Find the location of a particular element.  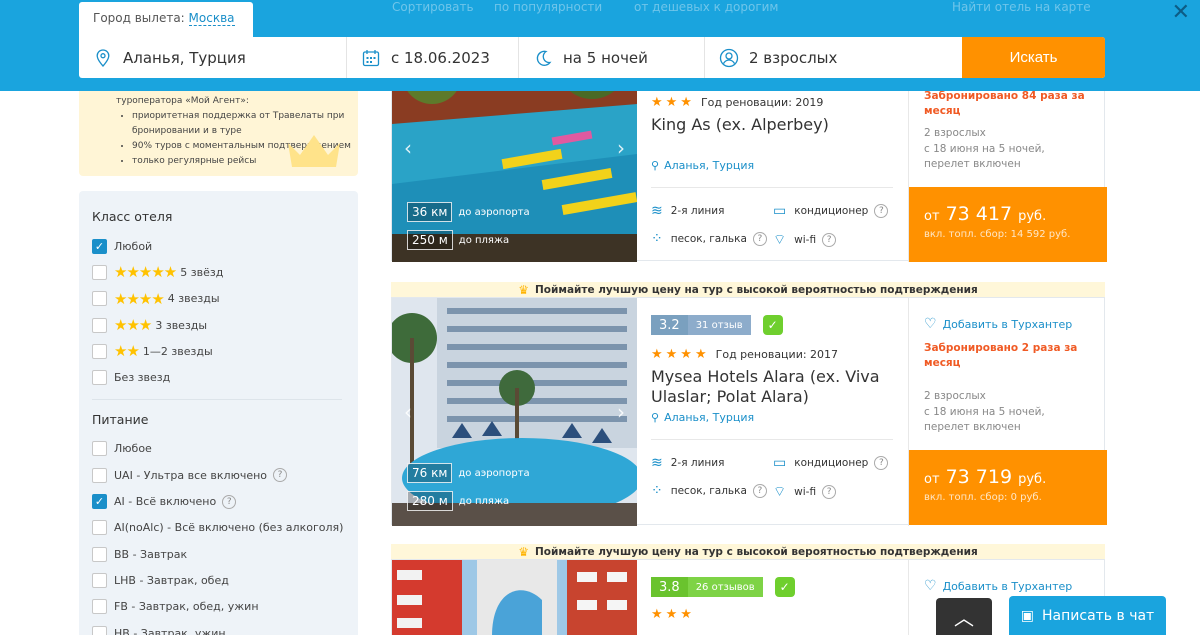

review-count: 26 отзывов is located at coordinates (725, 587).